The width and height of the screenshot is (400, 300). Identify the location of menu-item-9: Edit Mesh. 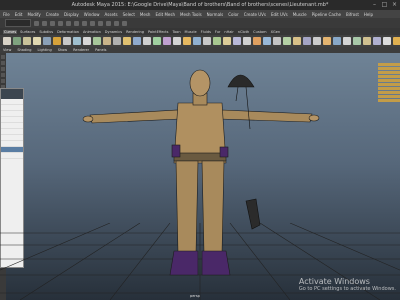
(165, 14).